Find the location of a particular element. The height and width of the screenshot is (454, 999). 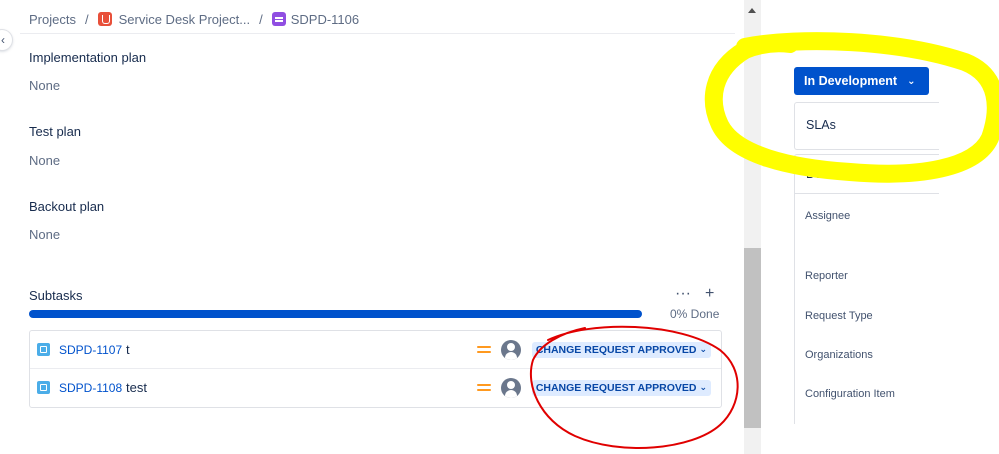

subtask-row: SDPD-1108 test CHANGE REQUEST APPROVED ⌄ is located at coordinates (375, 387).